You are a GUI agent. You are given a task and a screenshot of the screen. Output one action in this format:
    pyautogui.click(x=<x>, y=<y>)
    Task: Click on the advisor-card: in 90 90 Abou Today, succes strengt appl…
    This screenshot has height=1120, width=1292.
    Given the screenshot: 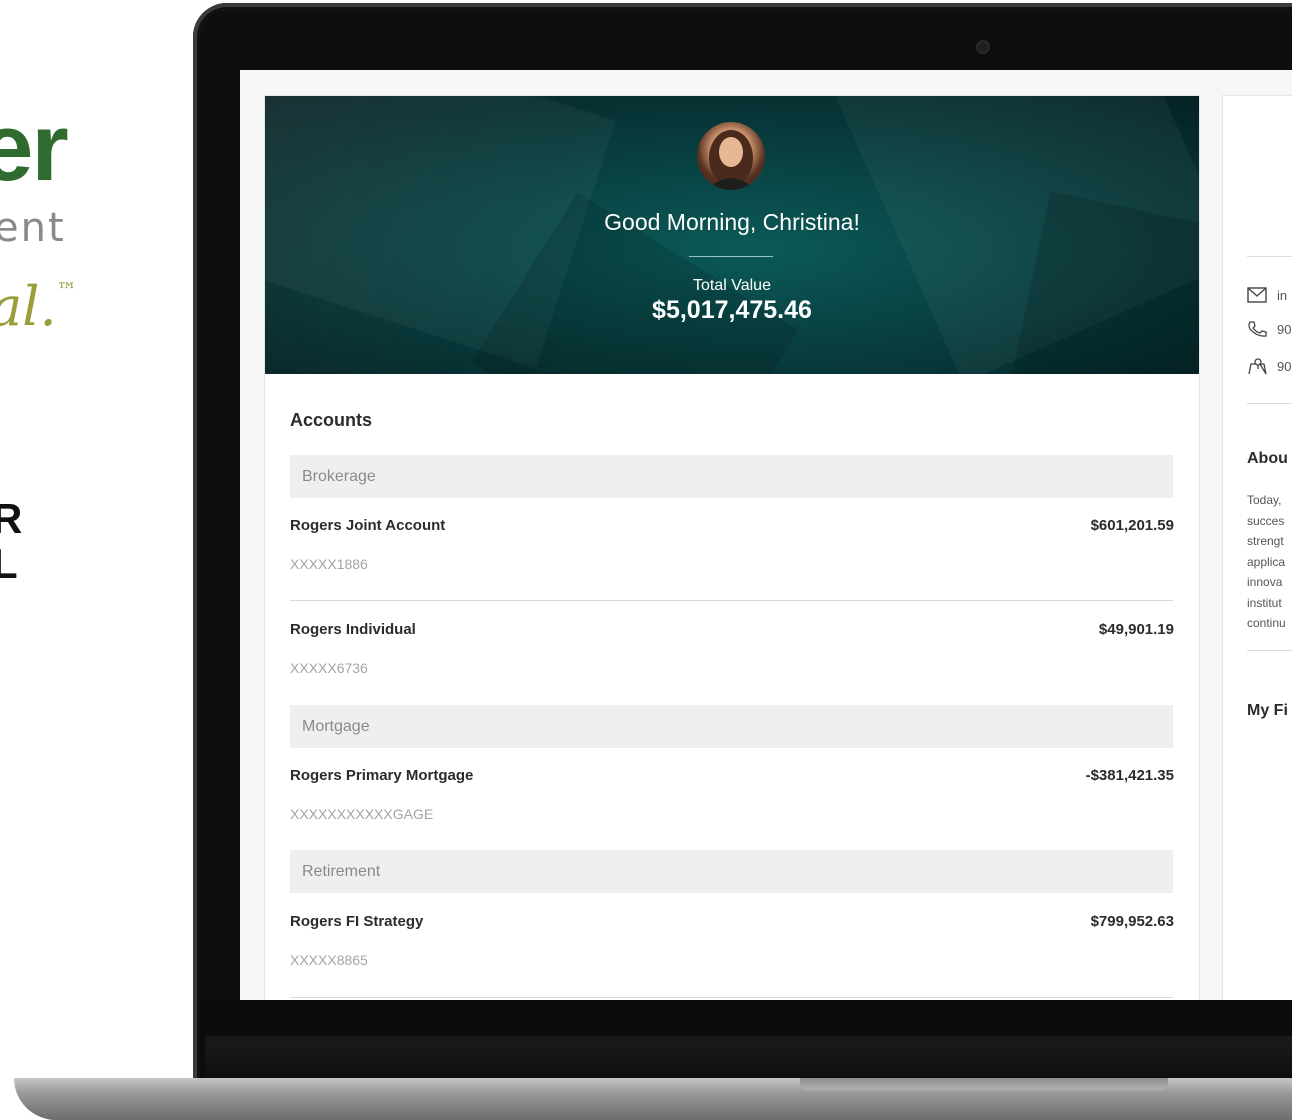 What is the action you would take?
    pyautogui.click(x=1257, y=547)
    